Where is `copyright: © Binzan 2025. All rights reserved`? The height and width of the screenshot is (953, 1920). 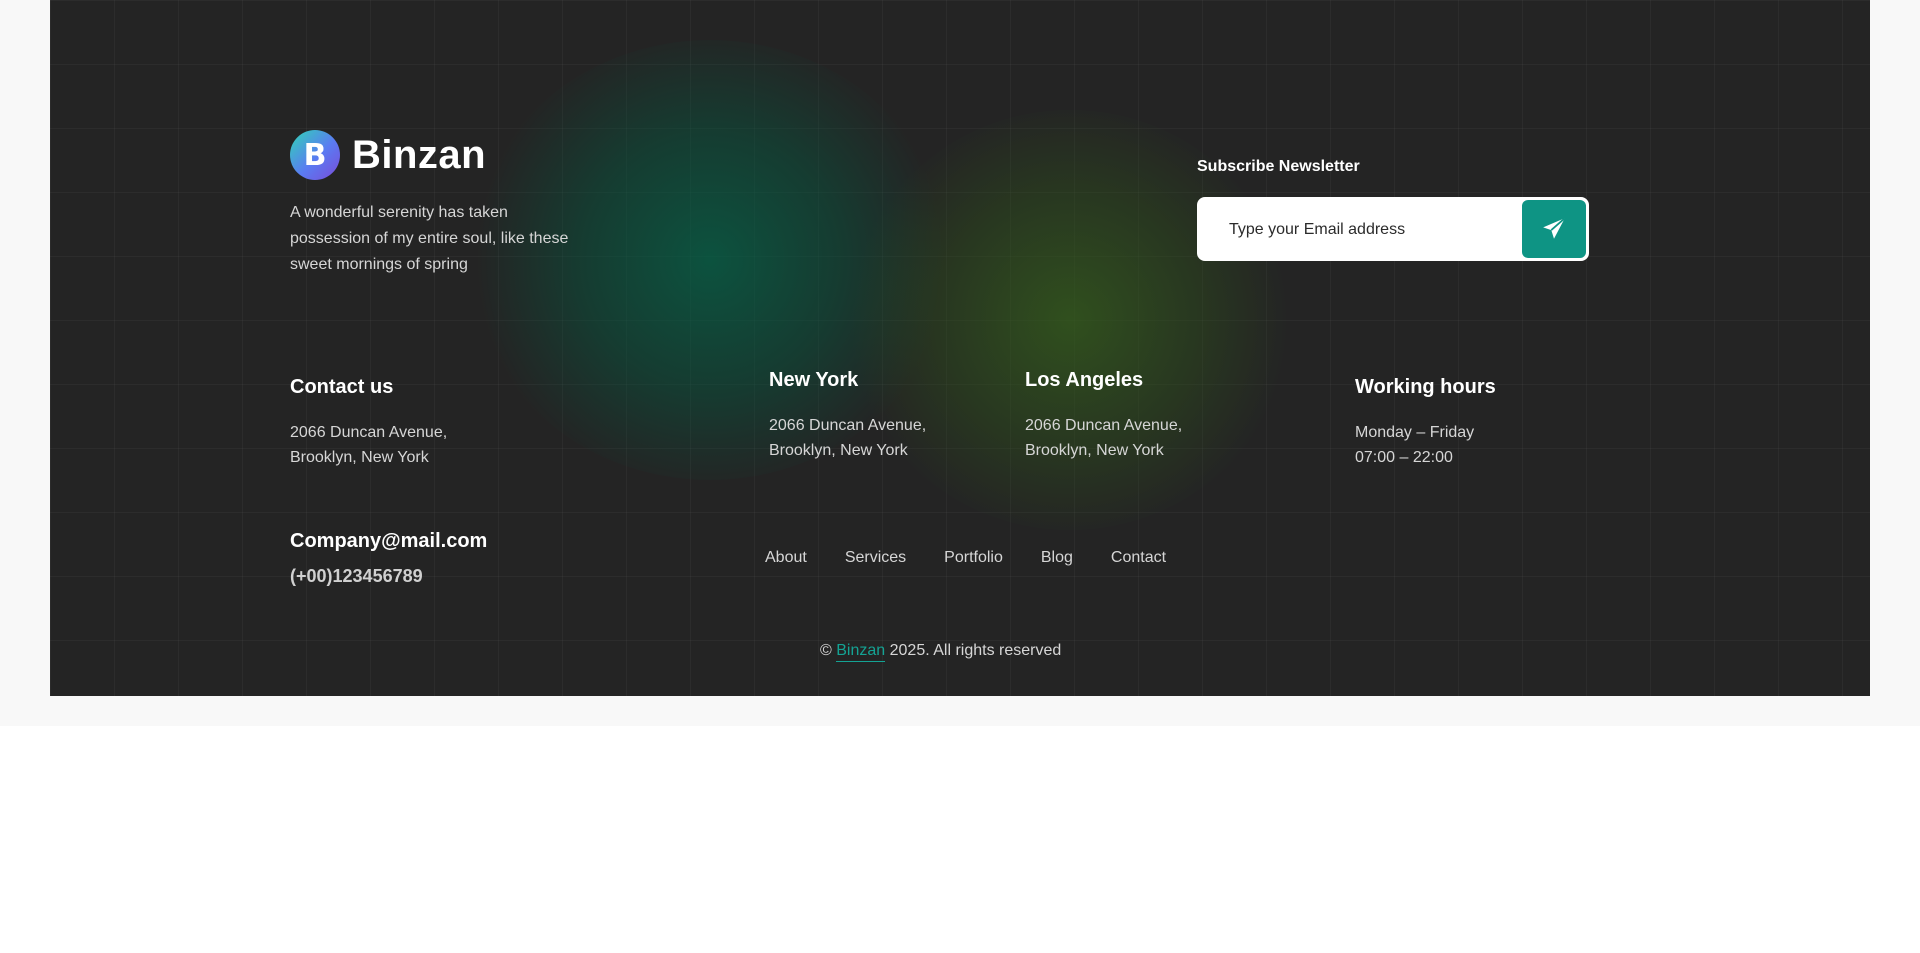 copyright: © Binzan 2025. All rights reserved is located at coordinates (941, 652).